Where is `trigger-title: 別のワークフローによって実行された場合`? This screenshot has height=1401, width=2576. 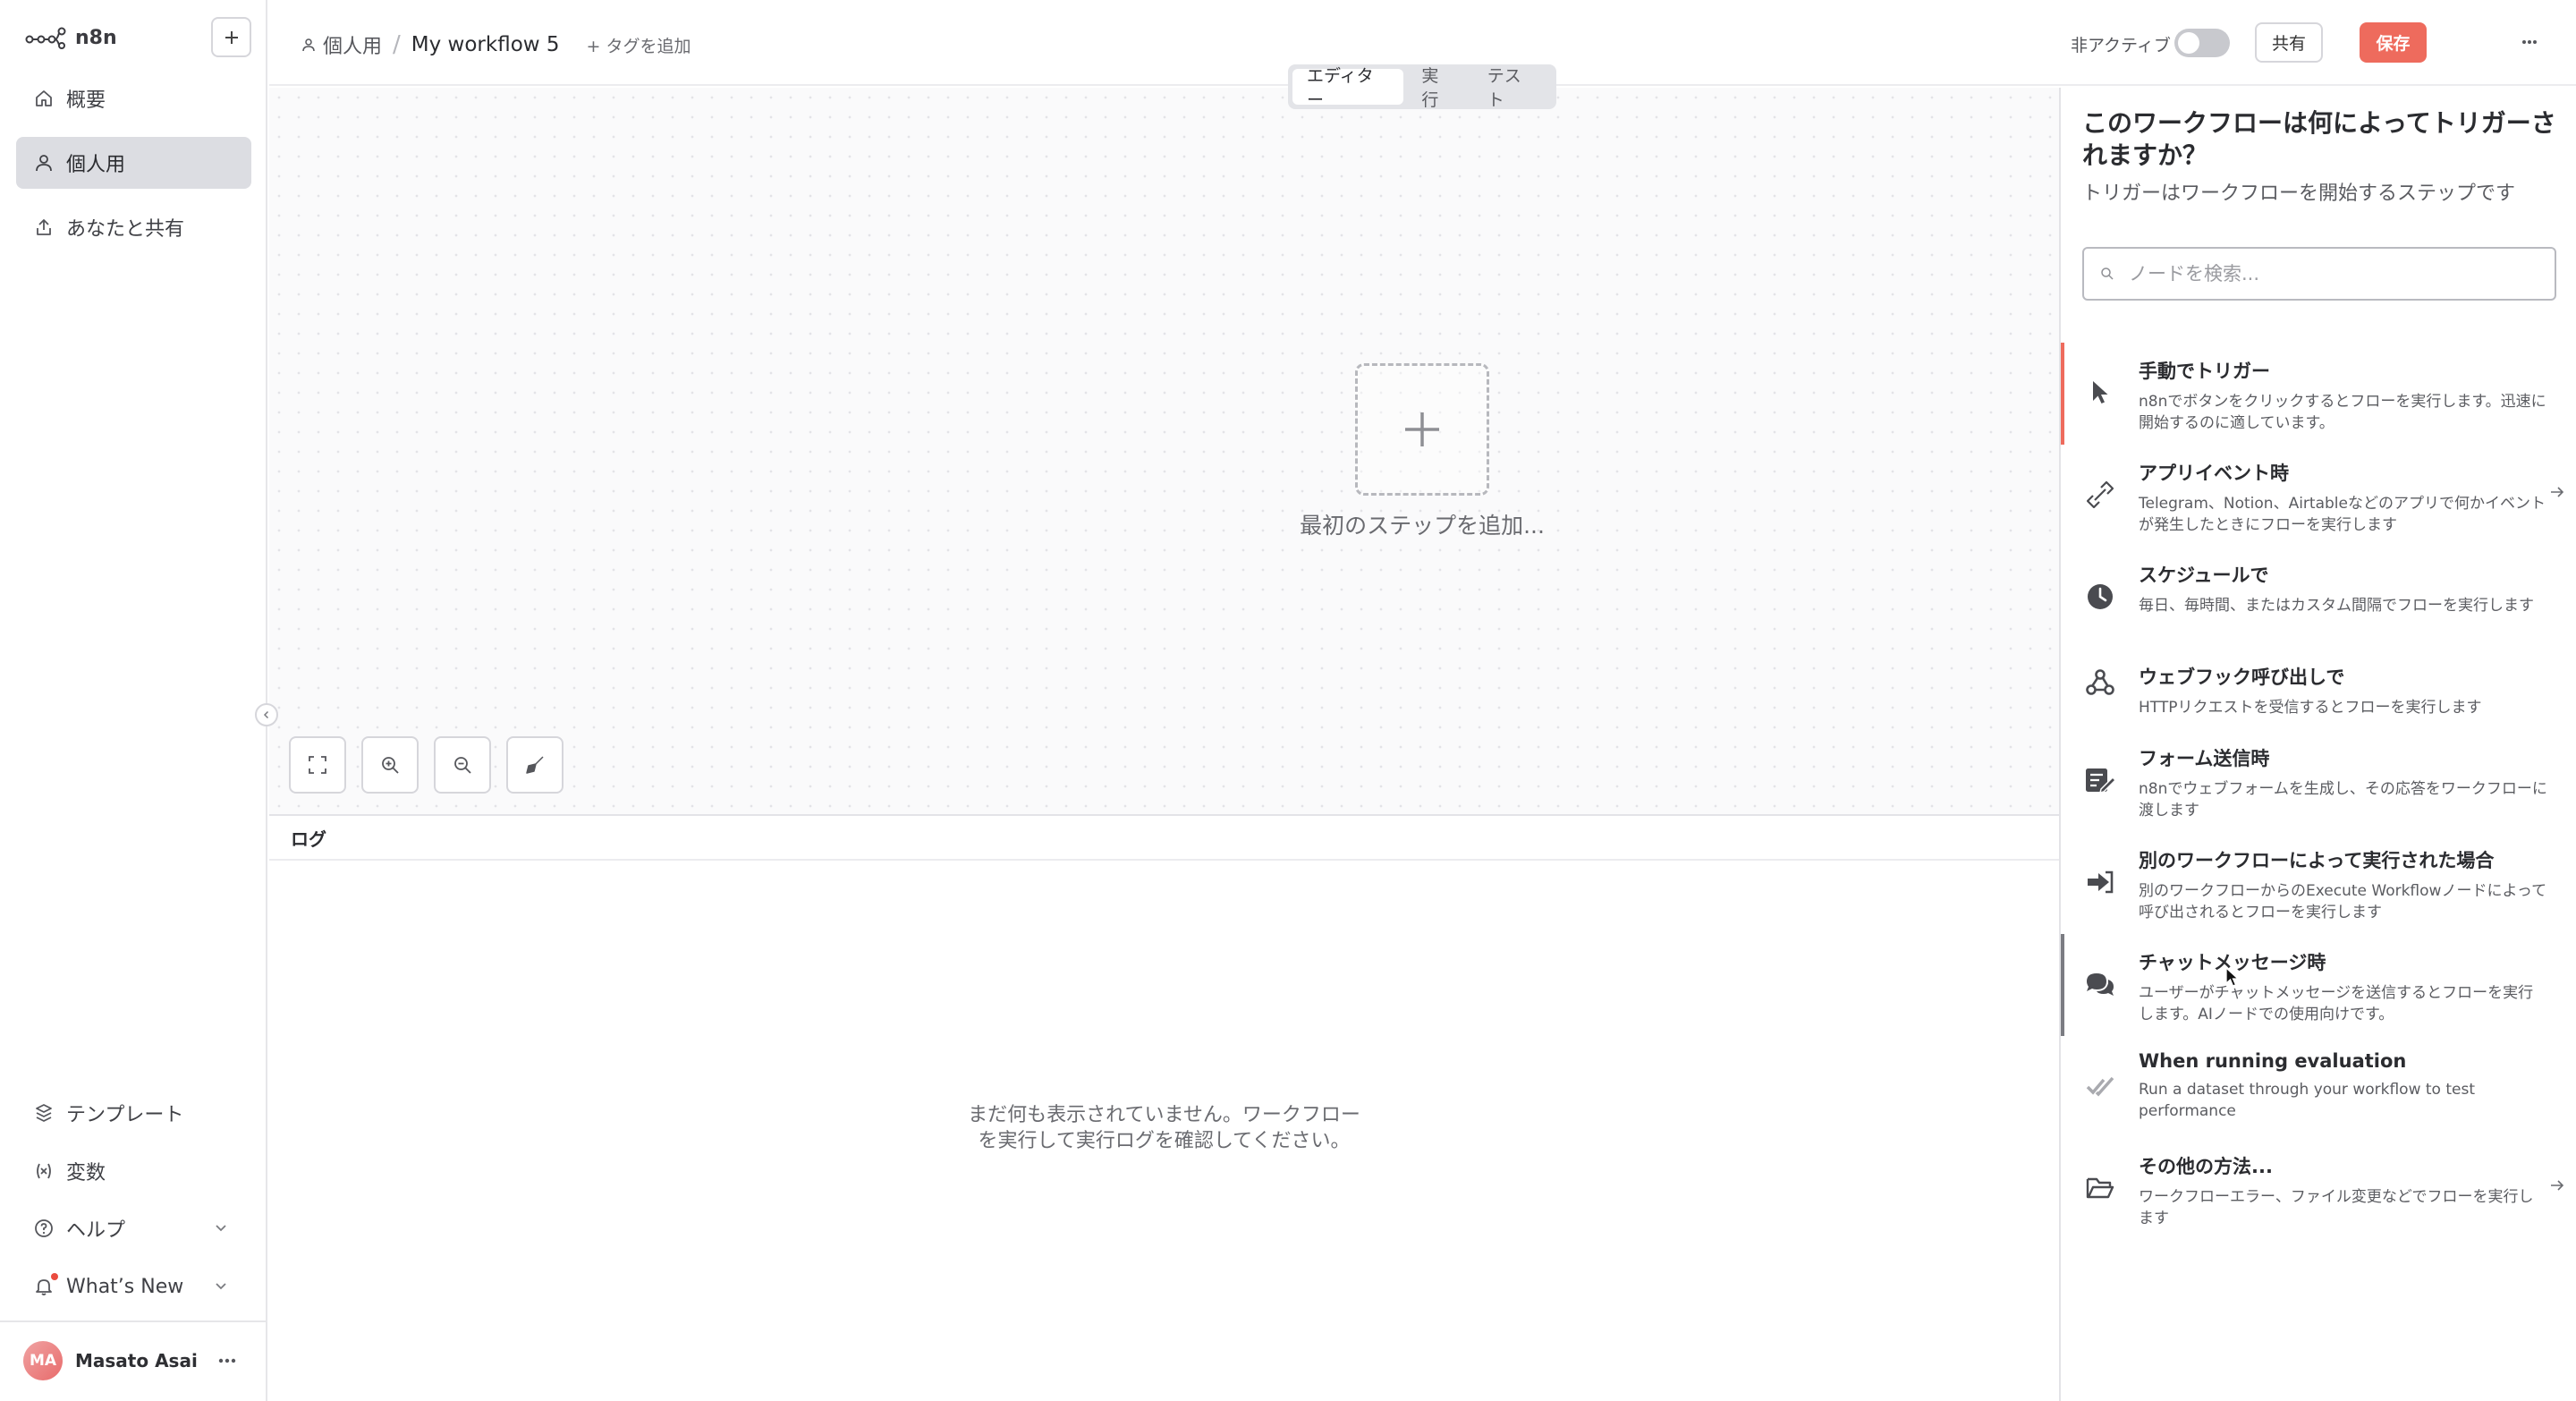
trigger-title: 別のワークフローによって実行された場合 is located at coordinates (2317, 860).